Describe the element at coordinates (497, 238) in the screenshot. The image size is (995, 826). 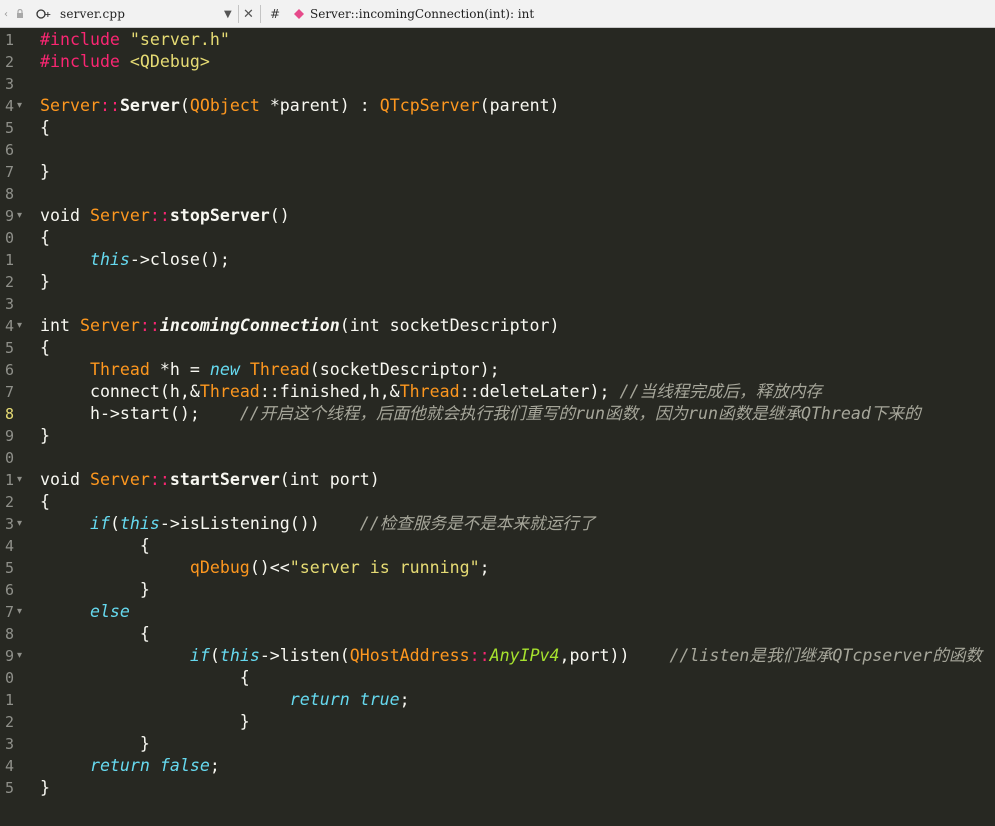
I see `code-line: 0{` at that location.